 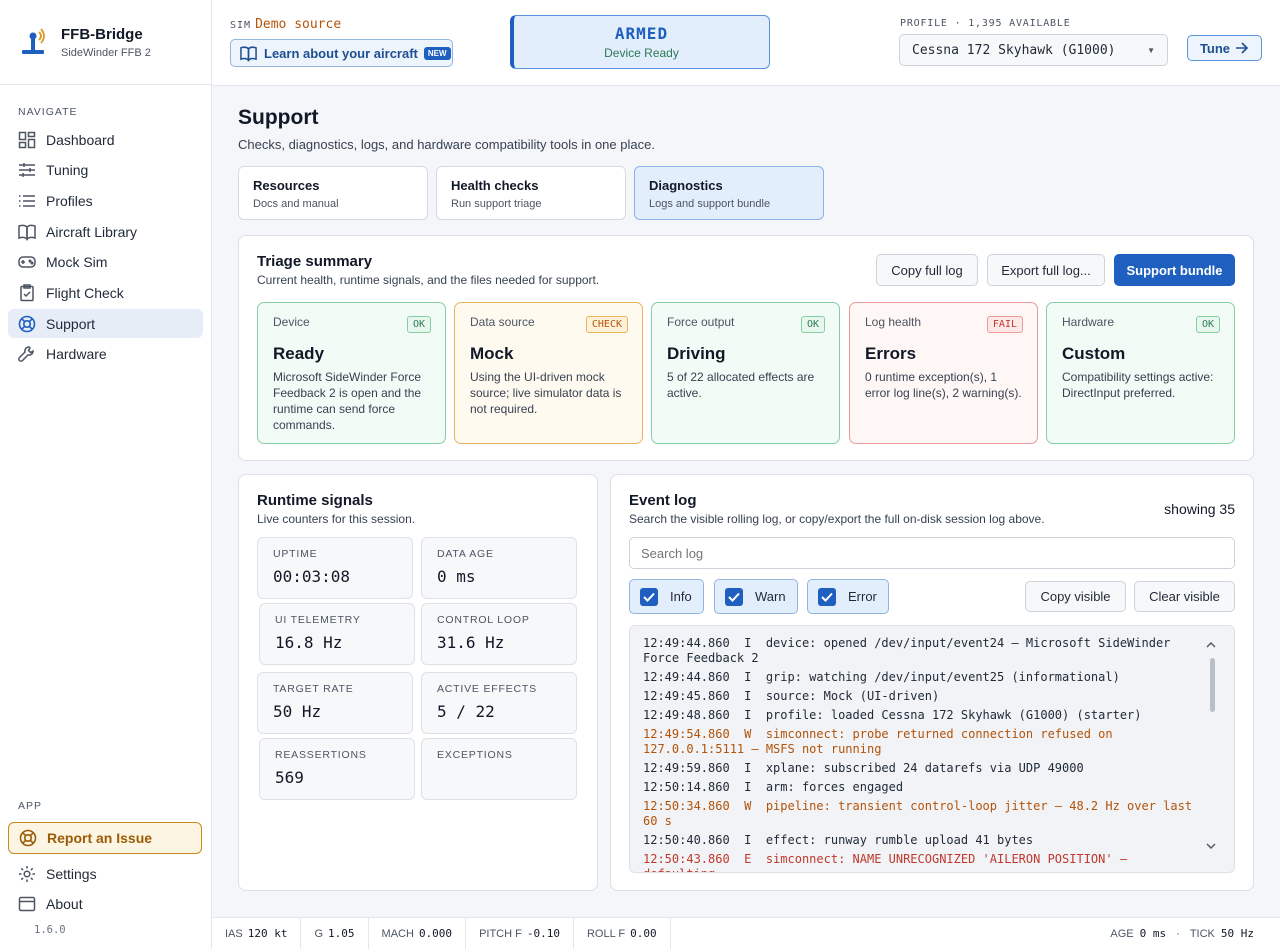 I want to click on checkbox-checked-icon, so click(x=649, y=596).